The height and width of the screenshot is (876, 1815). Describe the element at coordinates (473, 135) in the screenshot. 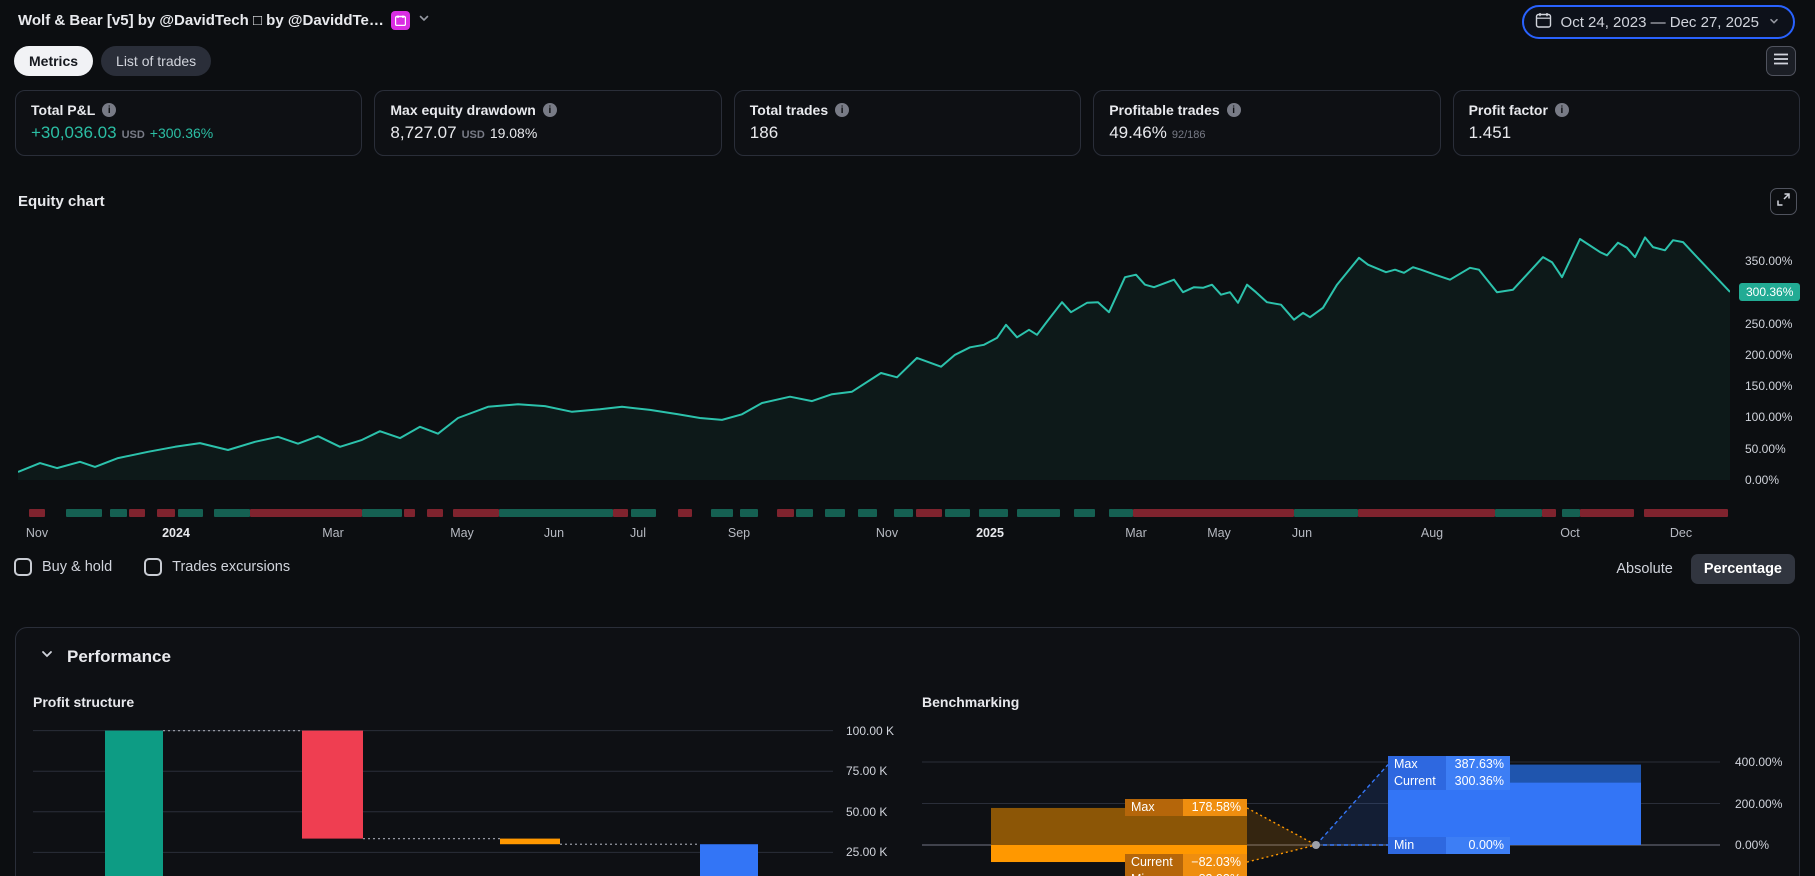

I see `metric-unit: USD` at that location.